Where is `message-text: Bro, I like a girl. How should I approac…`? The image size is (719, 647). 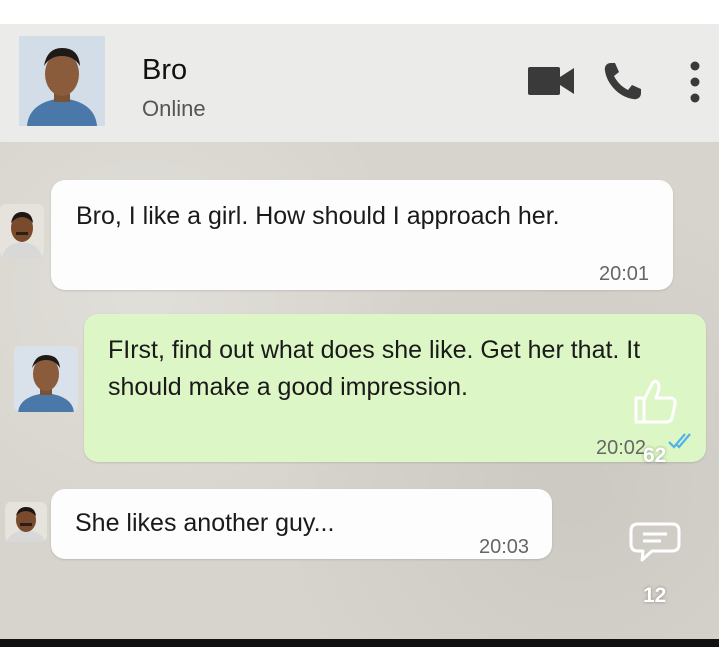
message-text: Bro, I like a girl. How should I approac… is located at coordinates (318, 216).